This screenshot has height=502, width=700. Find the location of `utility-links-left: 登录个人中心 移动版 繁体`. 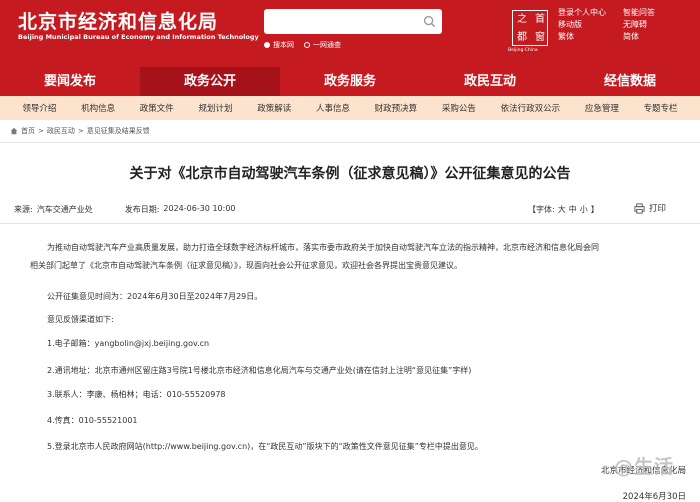

utility-links-left: 登录个人中心 移动版 繁体 is located at coordinates (582, 25).